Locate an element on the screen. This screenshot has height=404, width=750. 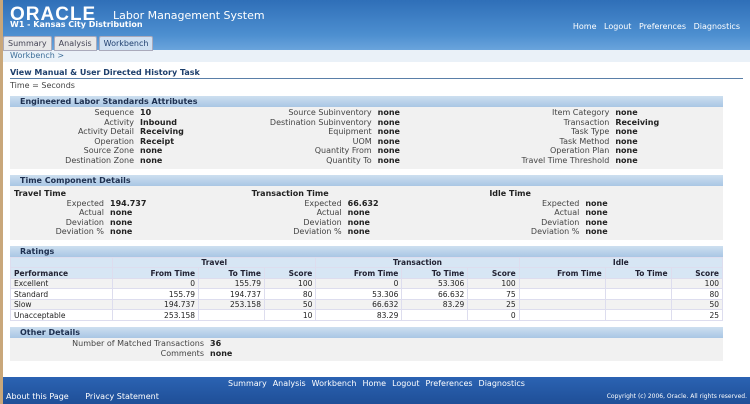
table-cell: 100 is located at coordinates (493, 283).